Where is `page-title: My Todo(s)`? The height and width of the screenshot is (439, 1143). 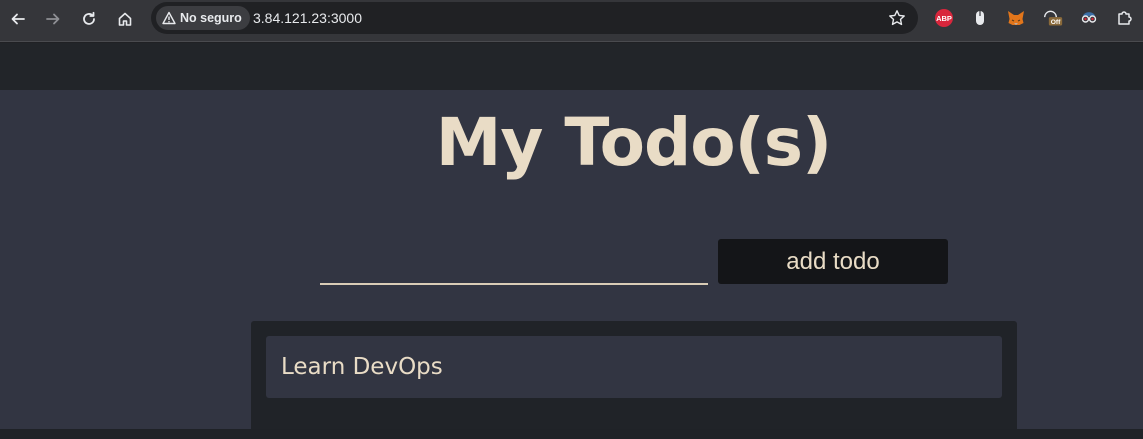 page-title: My Todo(s) is located at coordinates (633, 142).